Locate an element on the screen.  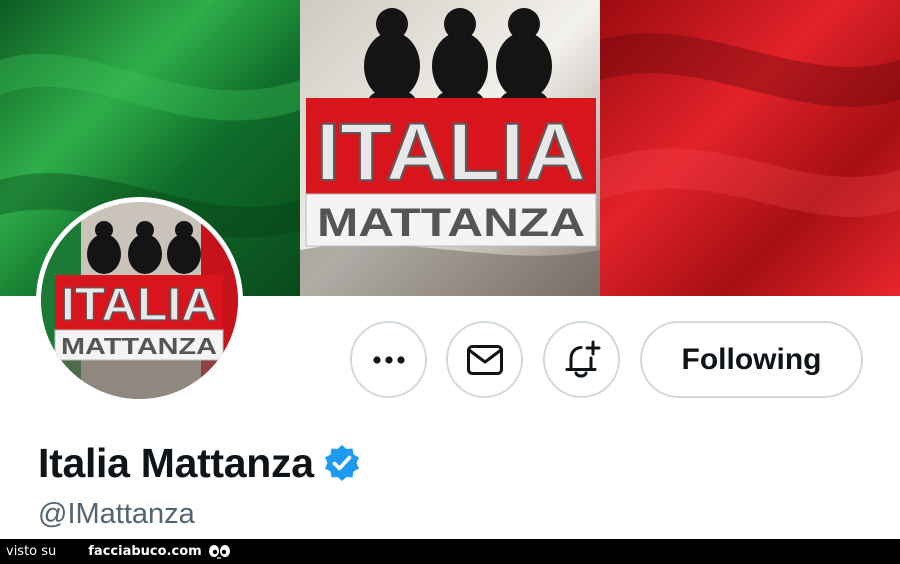
envelope-icon is located at coordinates (484, 359).